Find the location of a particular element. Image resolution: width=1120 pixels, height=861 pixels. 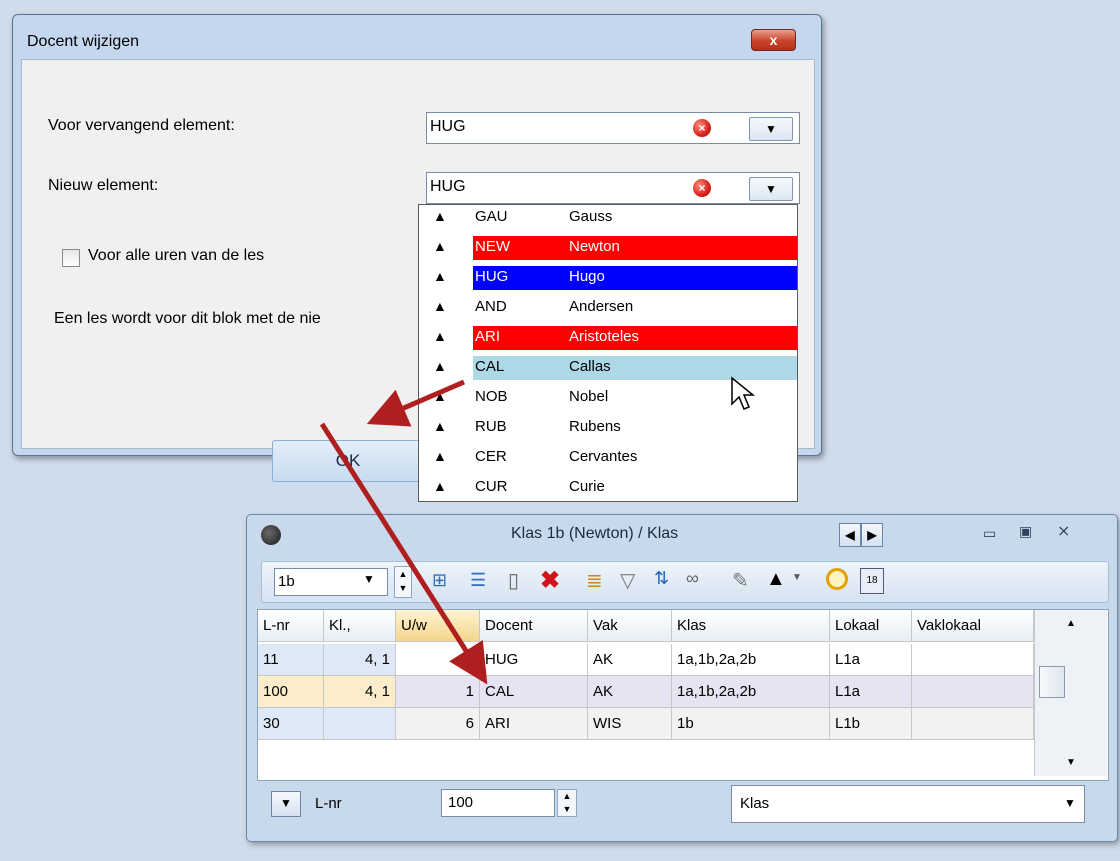

arrow-to-ok is located at coordinates (415, 403).